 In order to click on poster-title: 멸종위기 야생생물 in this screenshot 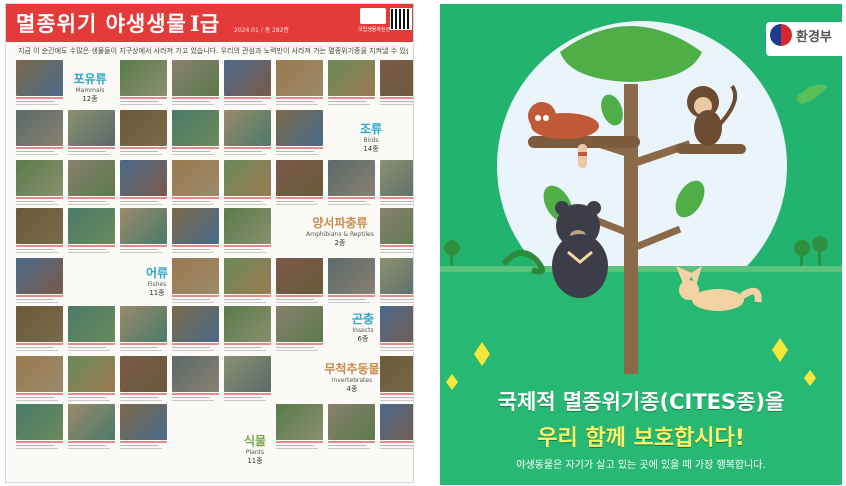, I will do `click(101, 24)`.